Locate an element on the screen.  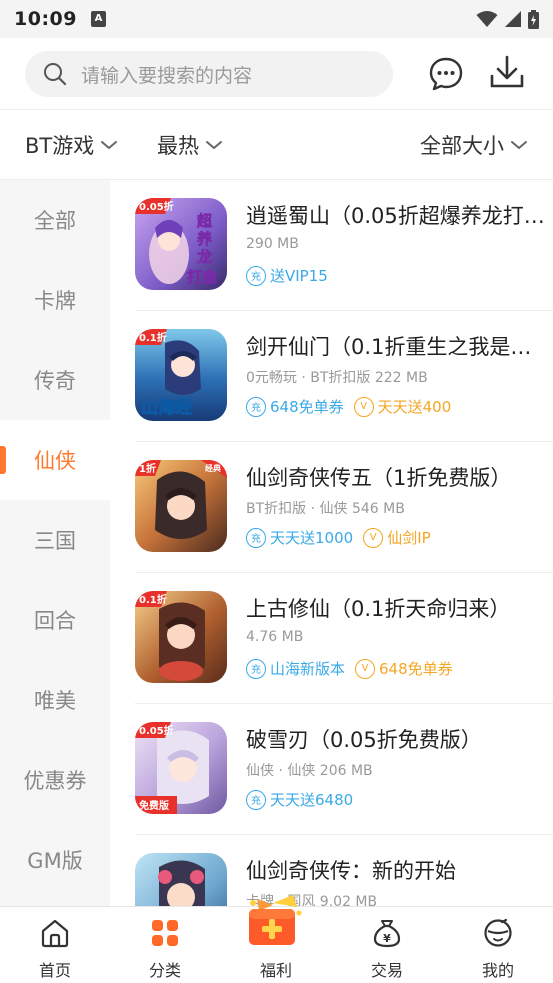
status-icons is located at coordinates (507, 19).